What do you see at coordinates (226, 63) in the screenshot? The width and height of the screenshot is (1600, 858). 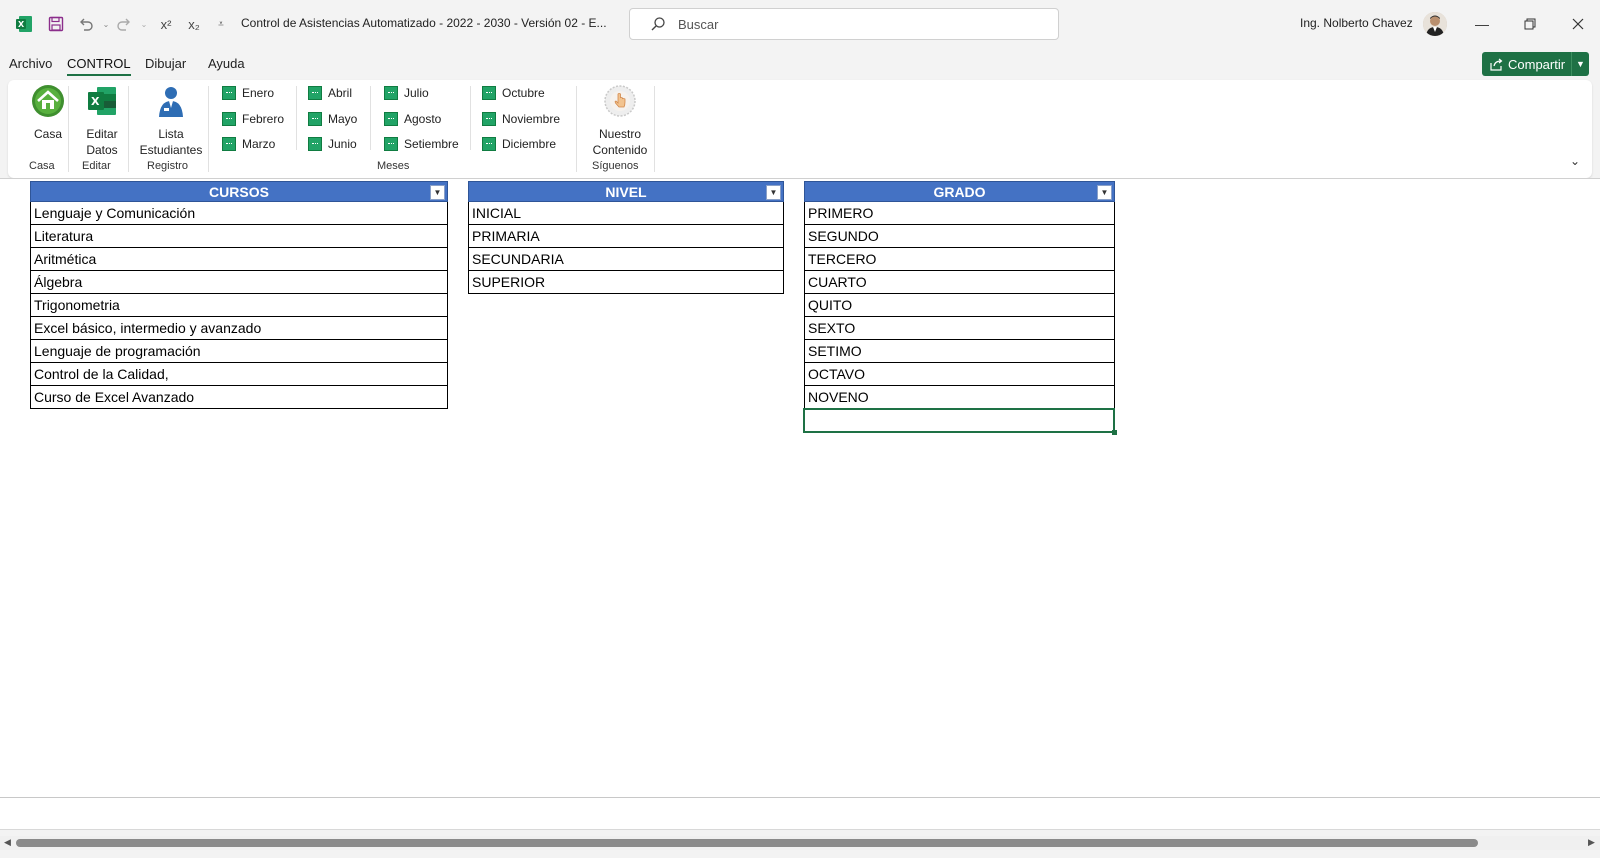 I see `tab-ayuda: Ayuda` at bounding box center [226, 63].